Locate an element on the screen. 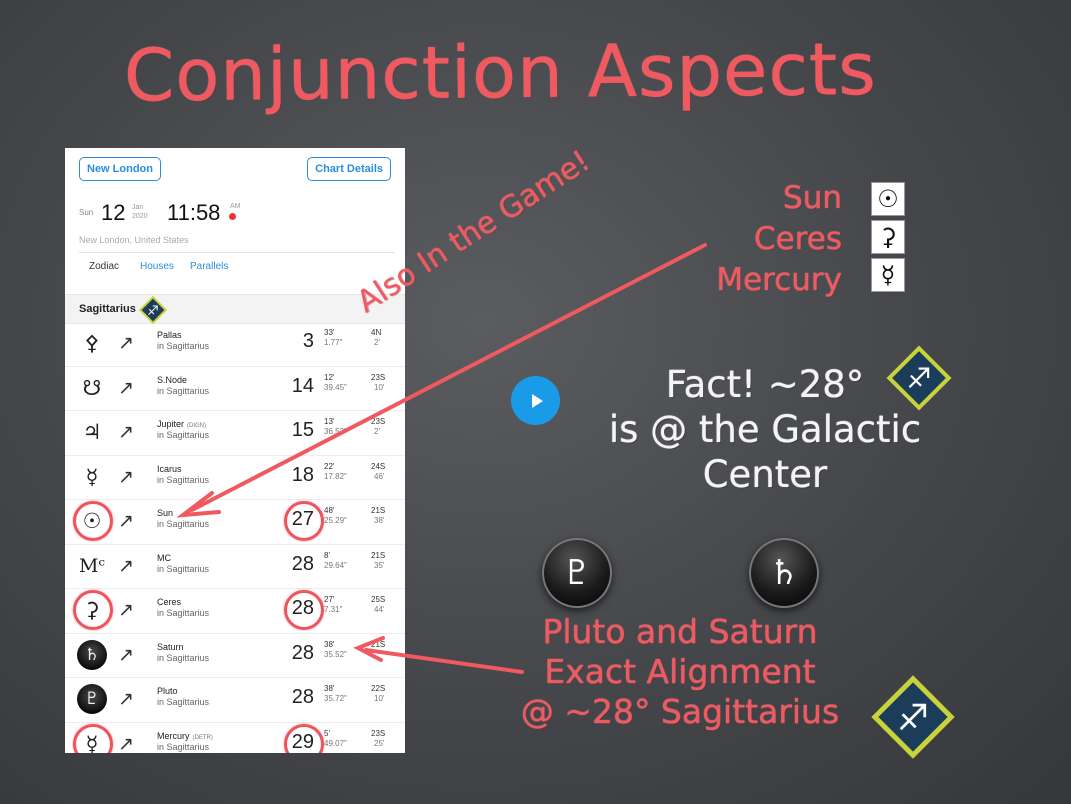 This screenshot has width=1071, height=804. planet-name: Sun is located at coordinates (165, 513).